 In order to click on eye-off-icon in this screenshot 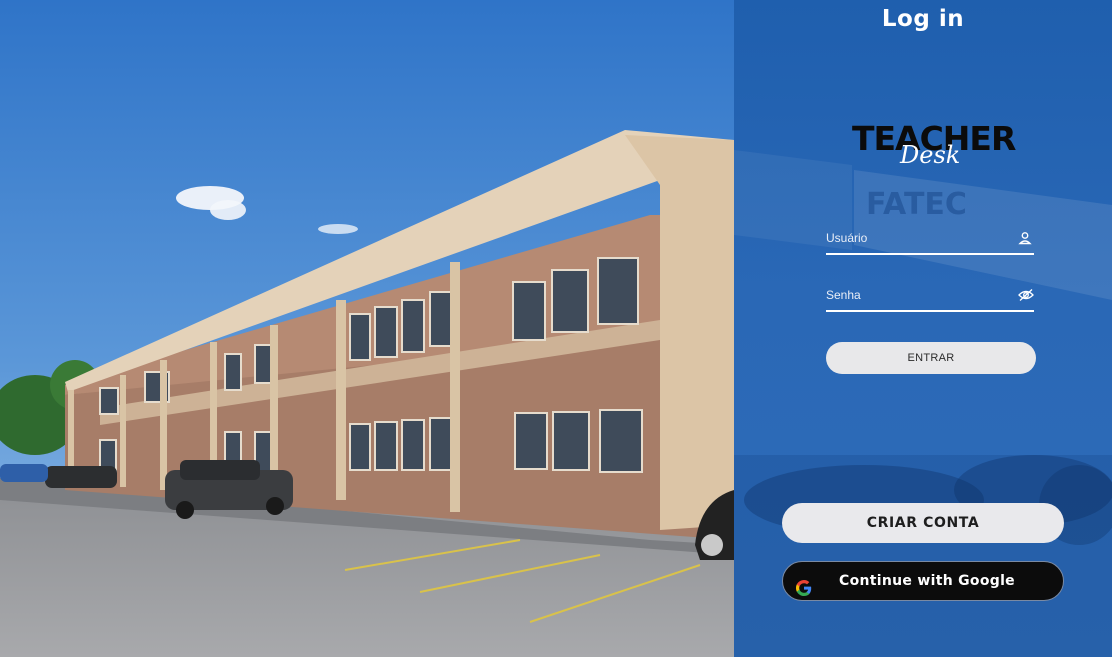, I will do `click(1026, 295)`.